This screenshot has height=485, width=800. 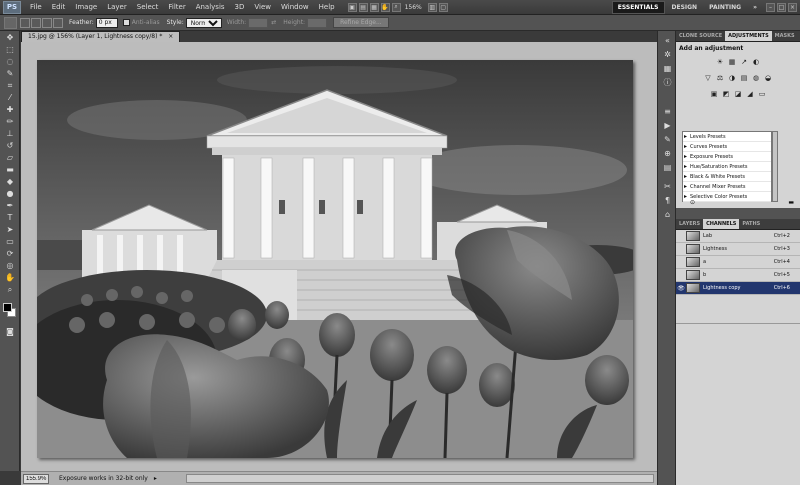 I want to click on gradient-tool-icon: ▬, so click(x=10, y=169).